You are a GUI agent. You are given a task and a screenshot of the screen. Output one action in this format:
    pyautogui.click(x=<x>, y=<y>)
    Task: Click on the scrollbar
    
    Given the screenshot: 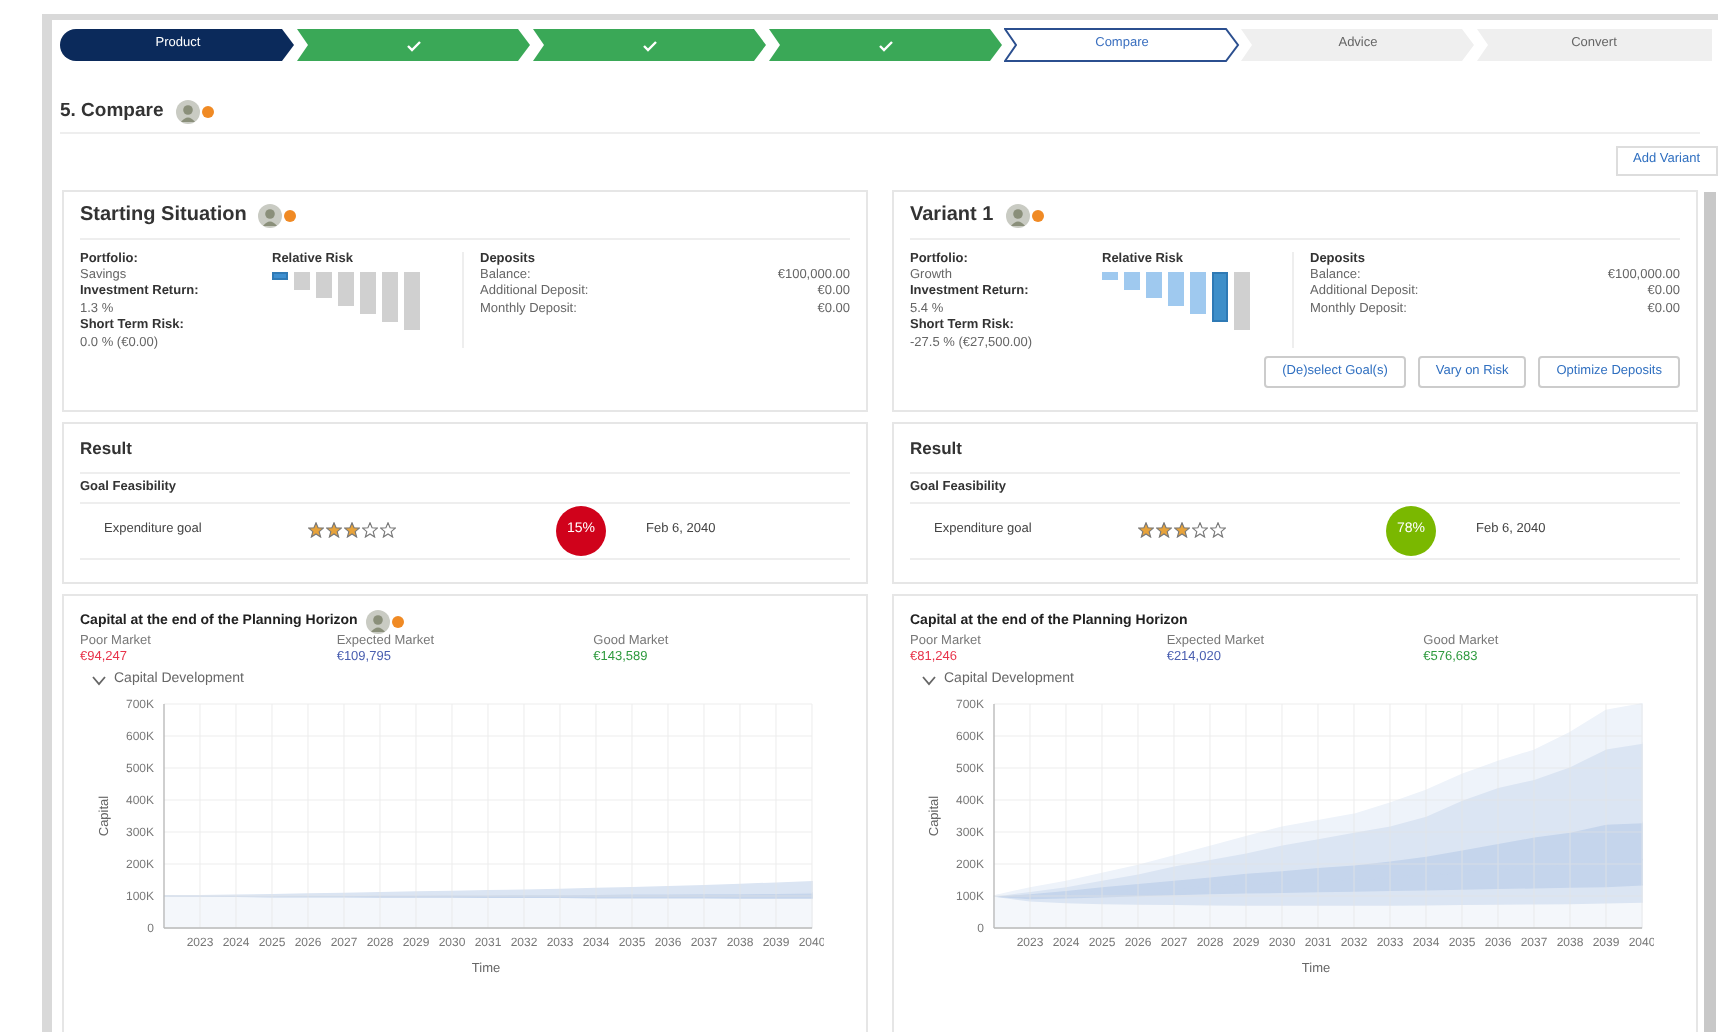 What is the action you would take?
    pyautogui.click(x=1710, y=612)
    